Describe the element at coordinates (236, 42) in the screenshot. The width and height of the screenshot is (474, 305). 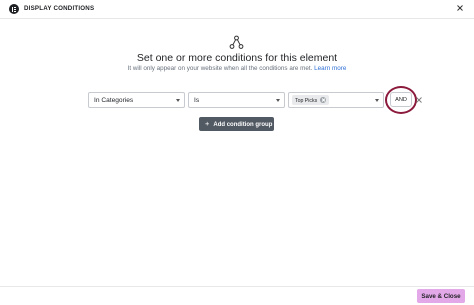
I see `conditions-tree-icon` at that location.